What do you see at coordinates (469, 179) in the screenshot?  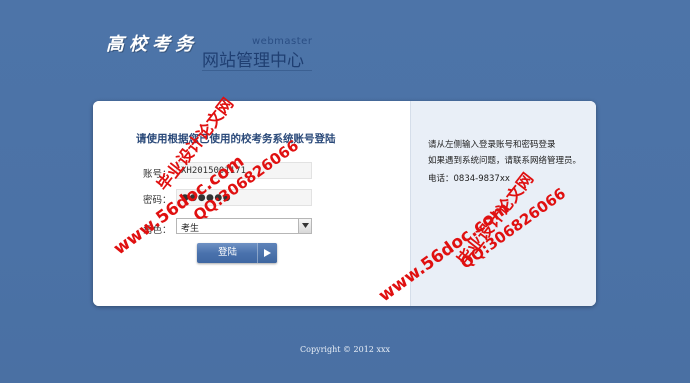 I see `info-line-phone: 电话：0834-9837xx` at bounding box center [469, 179].